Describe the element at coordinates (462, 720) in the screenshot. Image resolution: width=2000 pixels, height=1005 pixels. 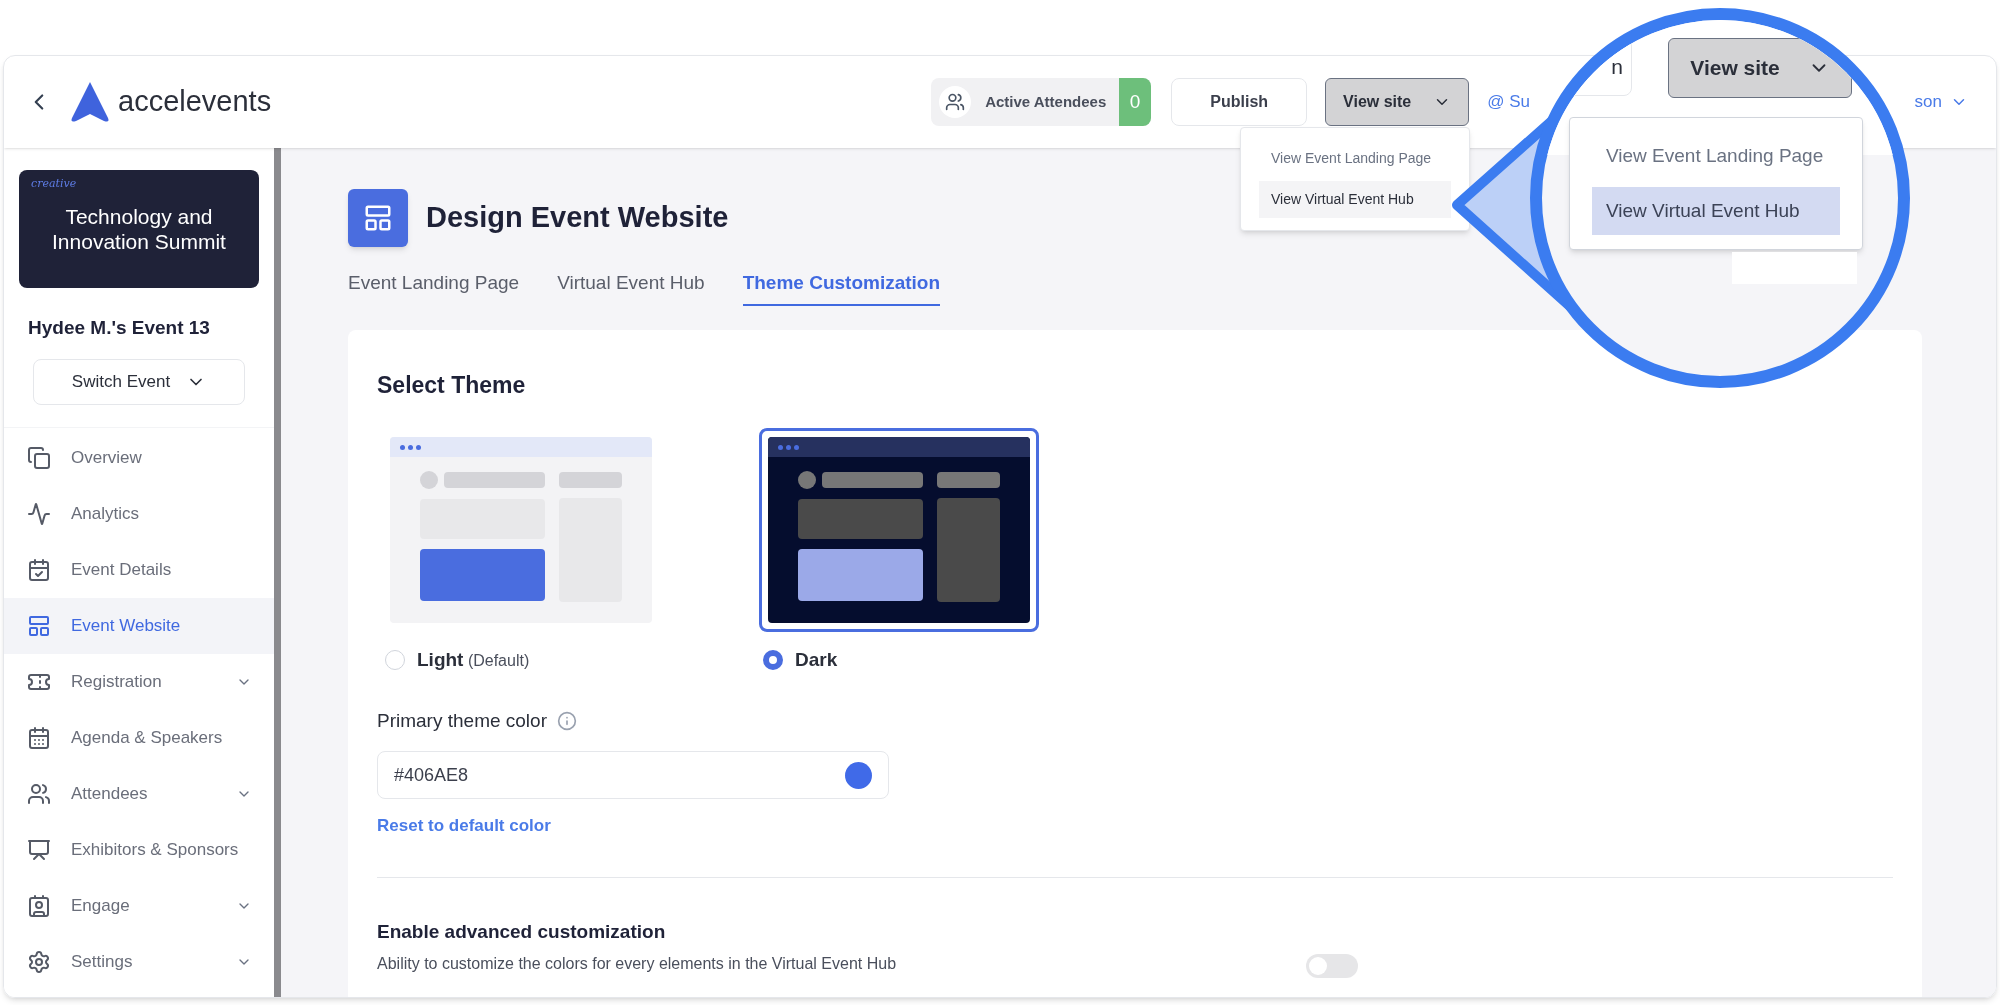
I see `field-label: Primary theme color` at that location.